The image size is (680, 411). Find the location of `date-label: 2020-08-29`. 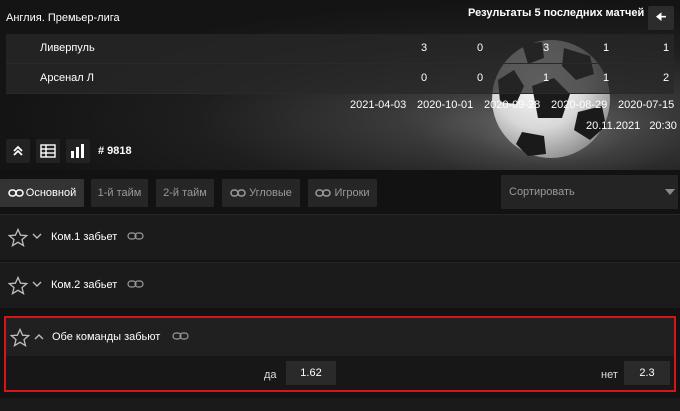

date-label: 2020-08-29 is located at coordinates (579, 105).